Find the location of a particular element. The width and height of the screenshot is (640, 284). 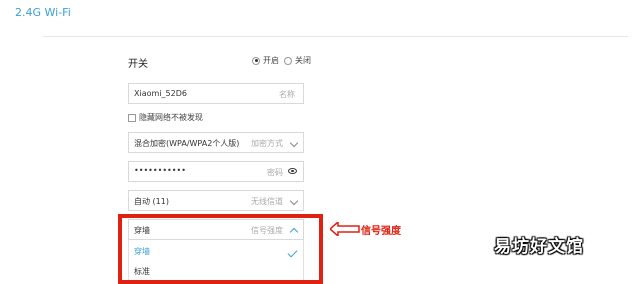

arrow-left-icon is located at coordinates (345, 229).